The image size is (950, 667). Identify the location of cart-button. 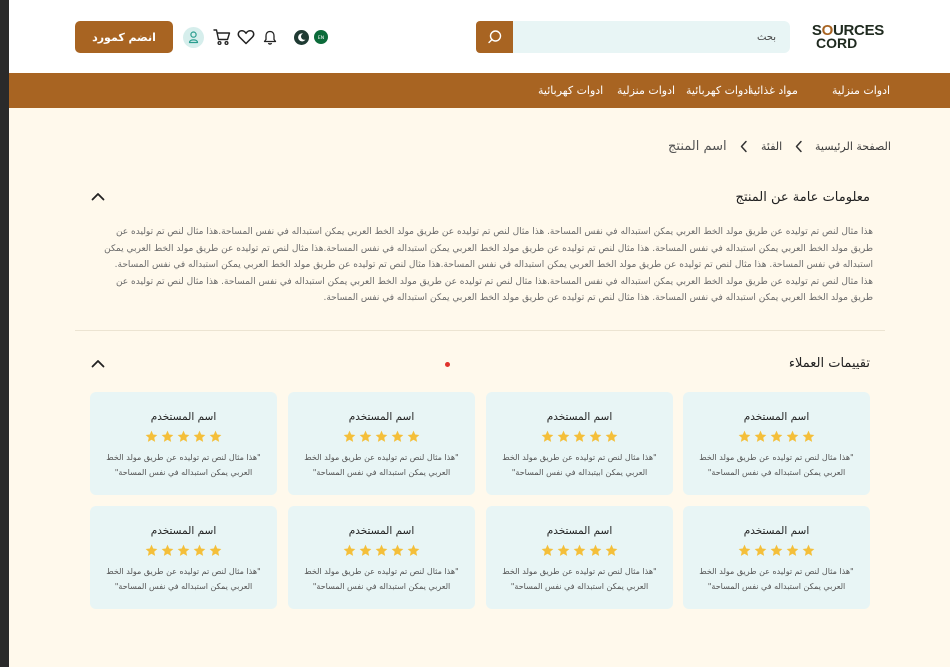
(222, 37).